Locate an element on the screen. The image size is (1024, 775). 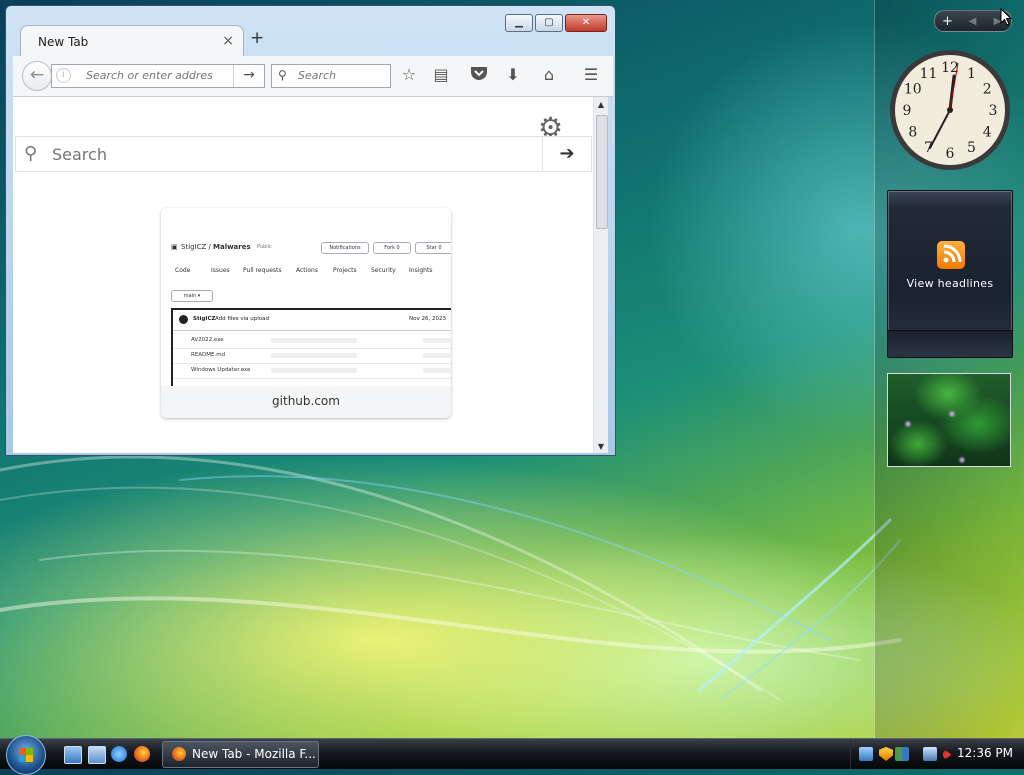
system-tray: 🕪 12:36 PM is located at coordinates (937, 754).